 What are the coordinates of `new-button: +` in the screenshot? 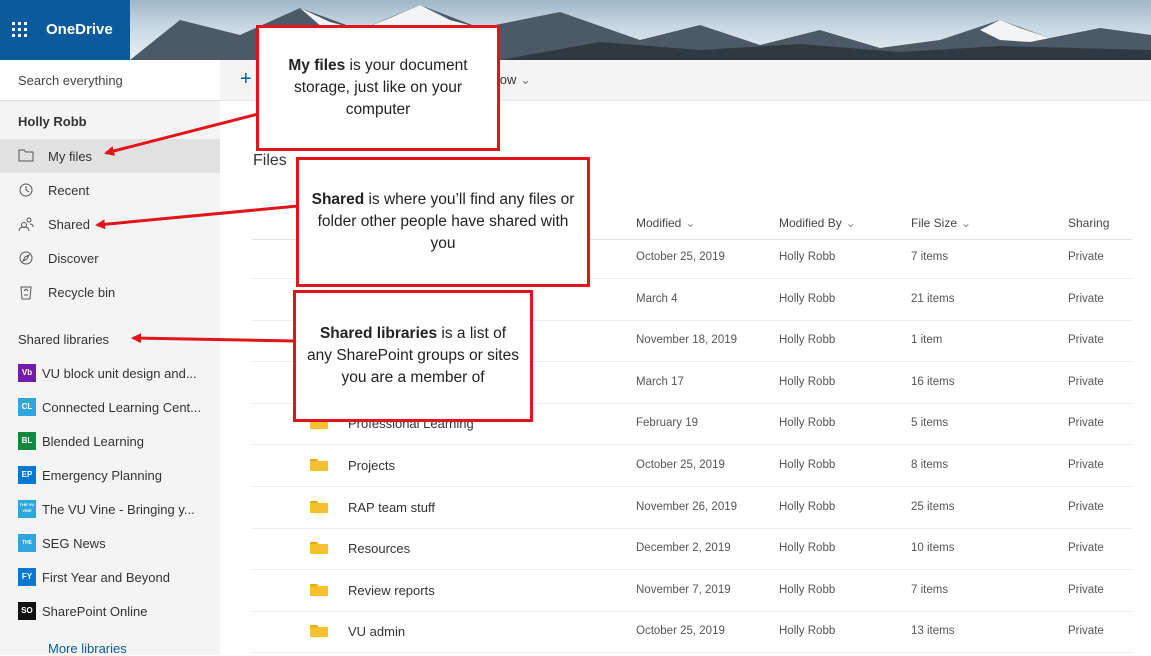 It's located at (246, 79).